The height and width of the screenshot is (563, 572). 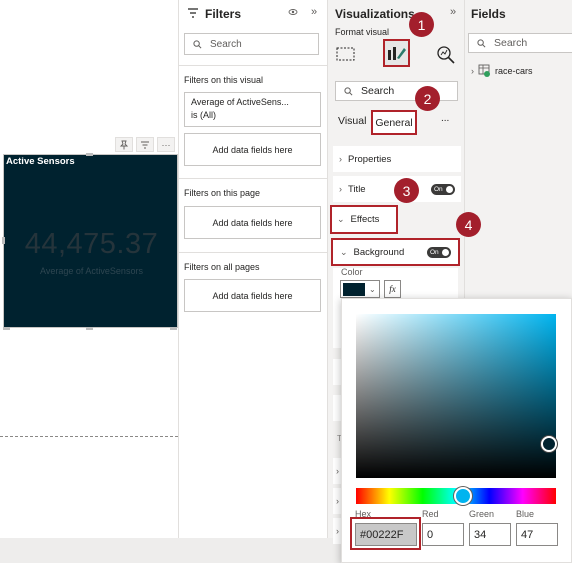 What do you see at coordinates (397, 159) in the screenshot?
I see `section-properties: › Properties` at bounding box center [397, 159].